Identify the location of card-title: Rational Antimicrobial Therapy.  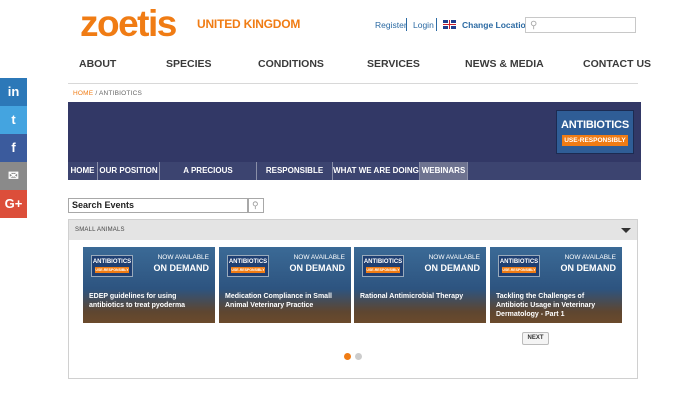
(412, 296).